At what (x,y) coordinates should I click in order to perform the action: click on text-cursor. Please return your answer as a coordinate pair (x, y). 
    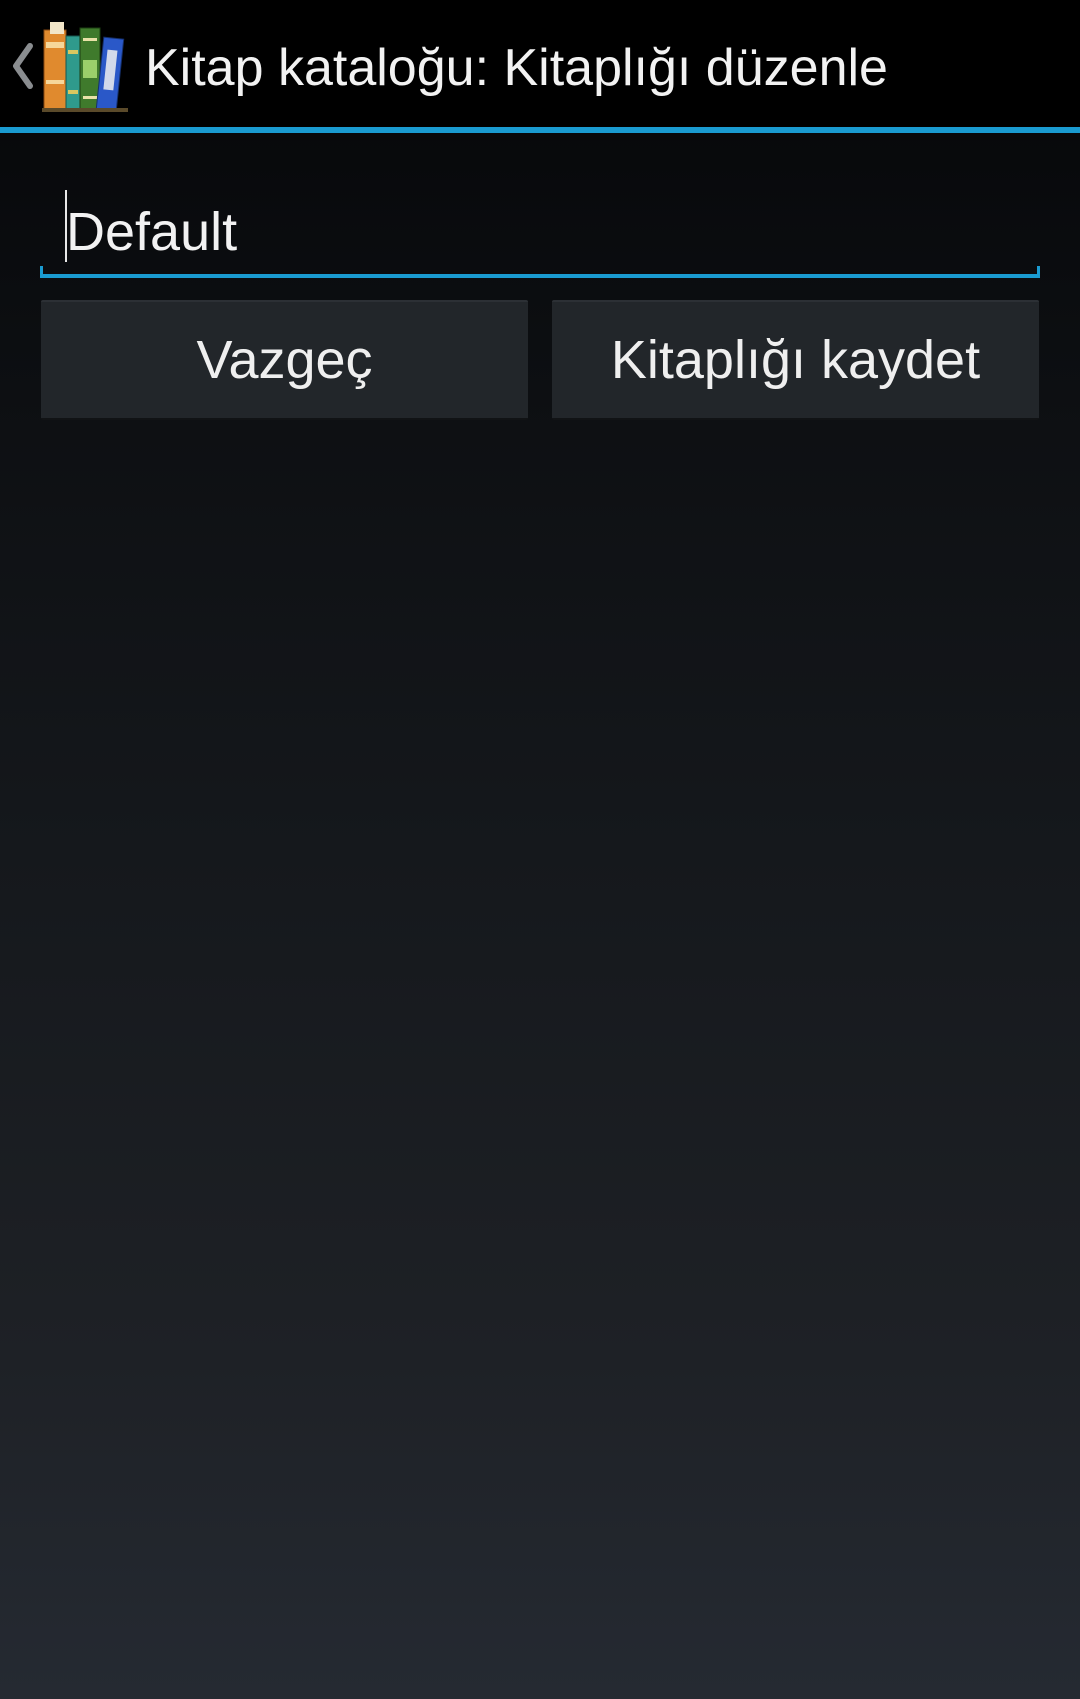
    Looking at the image, I should click on (66, 226).